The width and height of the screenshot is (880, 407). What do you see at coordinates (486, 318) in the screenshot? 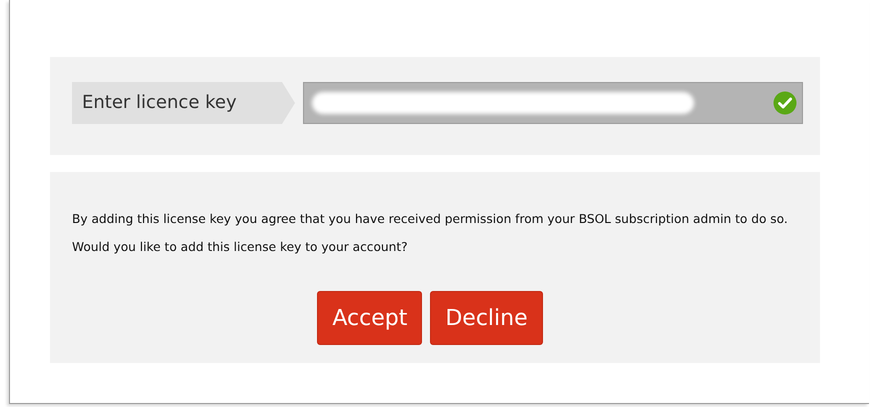
I see `decline-button: Decline` at bounding box center [486, 318].